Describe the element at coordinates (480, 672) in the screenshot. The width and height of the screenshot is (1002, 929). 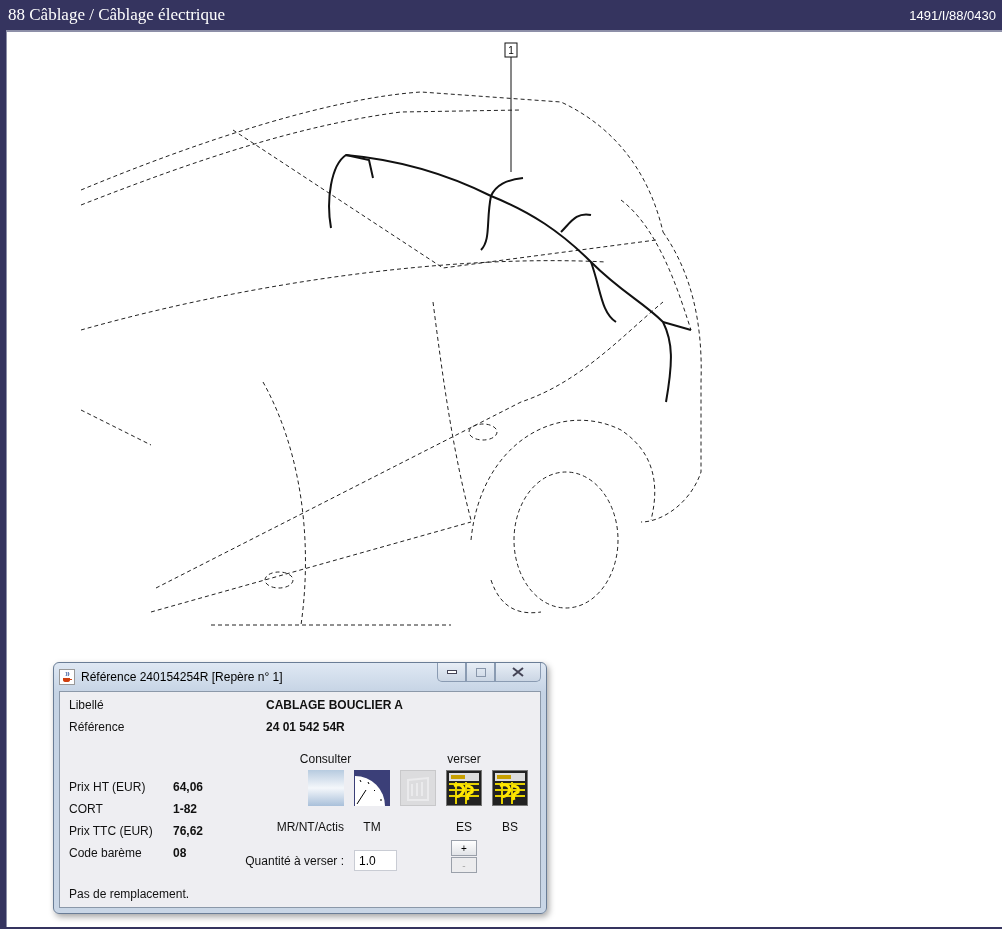
I see `maximize-icon` at that location.